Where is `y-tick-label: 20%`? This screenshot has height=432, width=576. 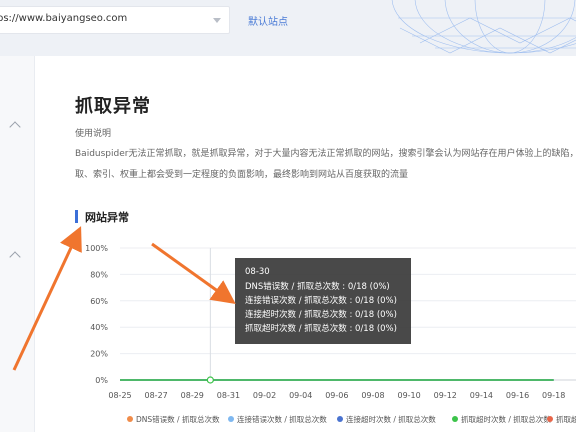 y-tick-label: 20% is located at coordinates (99, 354).